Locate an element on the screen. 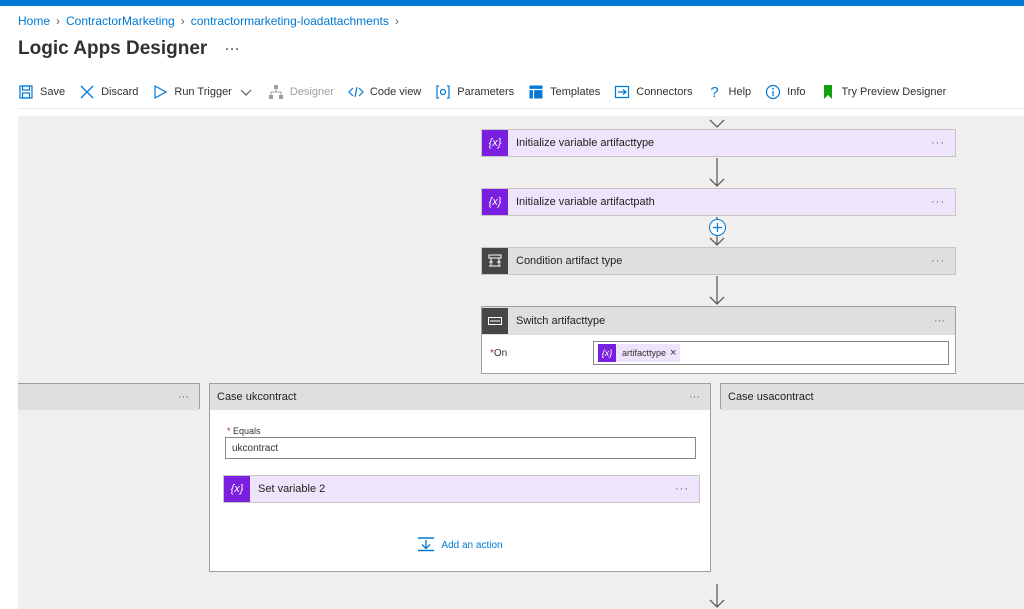  case-usacontract: Case usacontract is located at coordinates (872, 396).